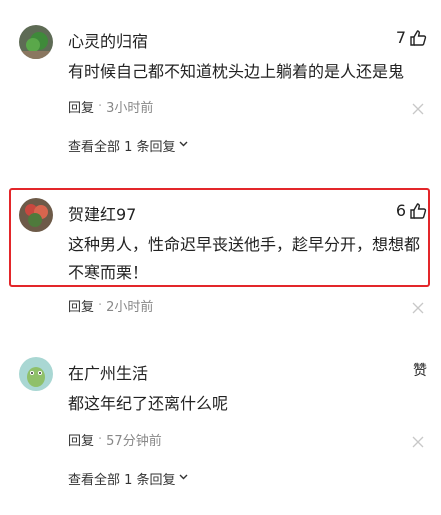 This screenshot has width=441, height=515. I want to click on username: 贺建红97, so click(102, 213).